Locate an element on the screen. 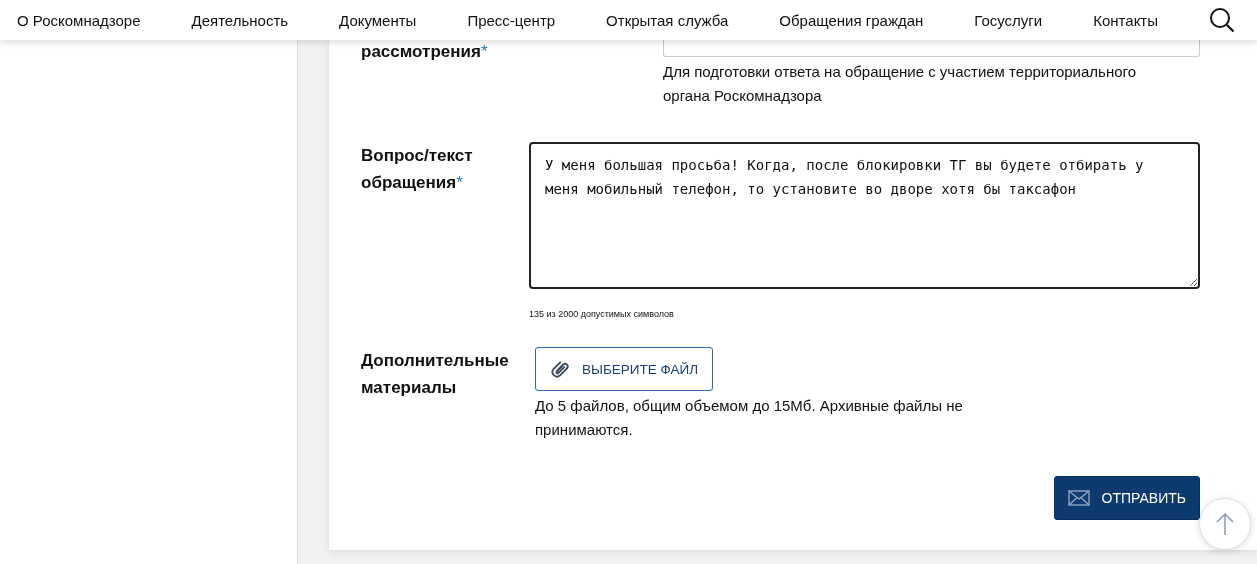 Image resolution: width=1257 pixels, height=564 pixels. field-label: Дополнительные материалы is located at coordinates (435, 374).